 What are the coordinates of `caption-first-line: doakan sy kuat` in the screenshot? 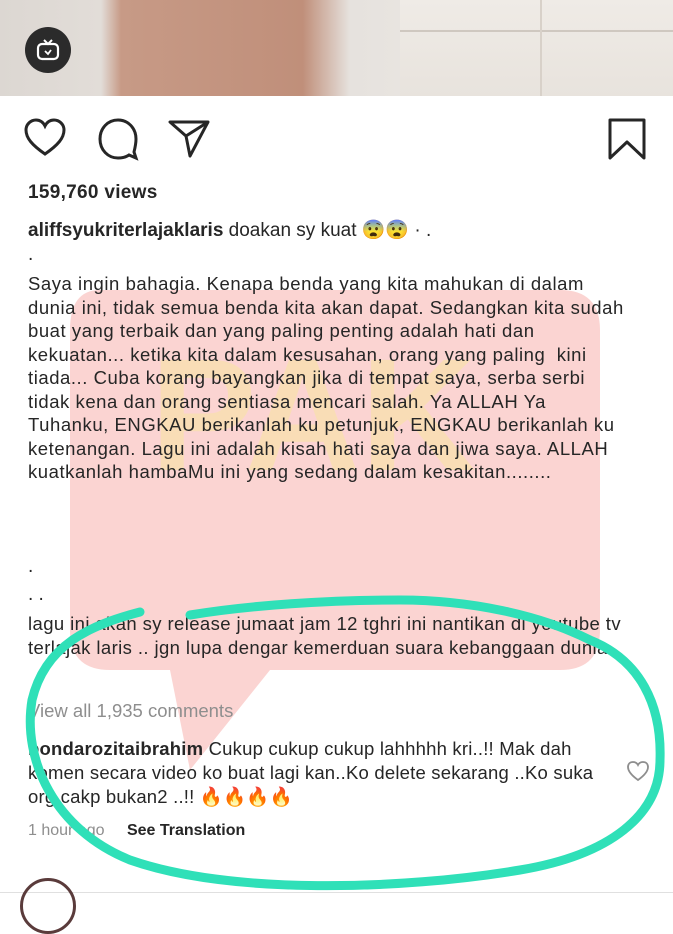 It's located at (292, 230).